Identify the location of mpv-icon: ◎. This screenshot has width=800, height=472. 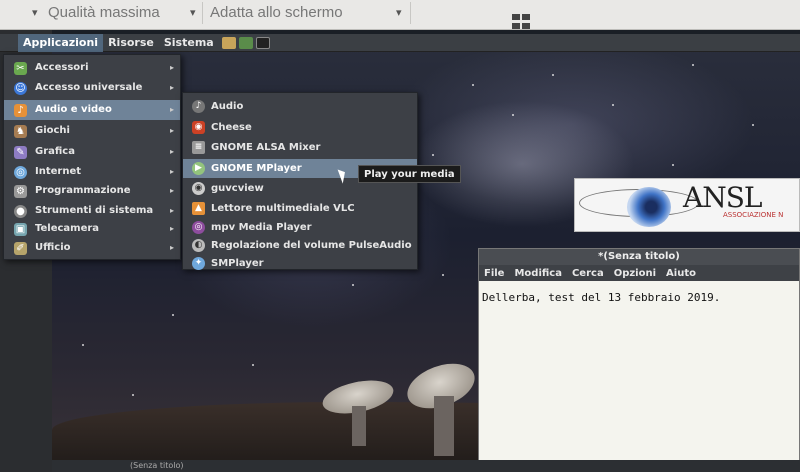
(198, 227).